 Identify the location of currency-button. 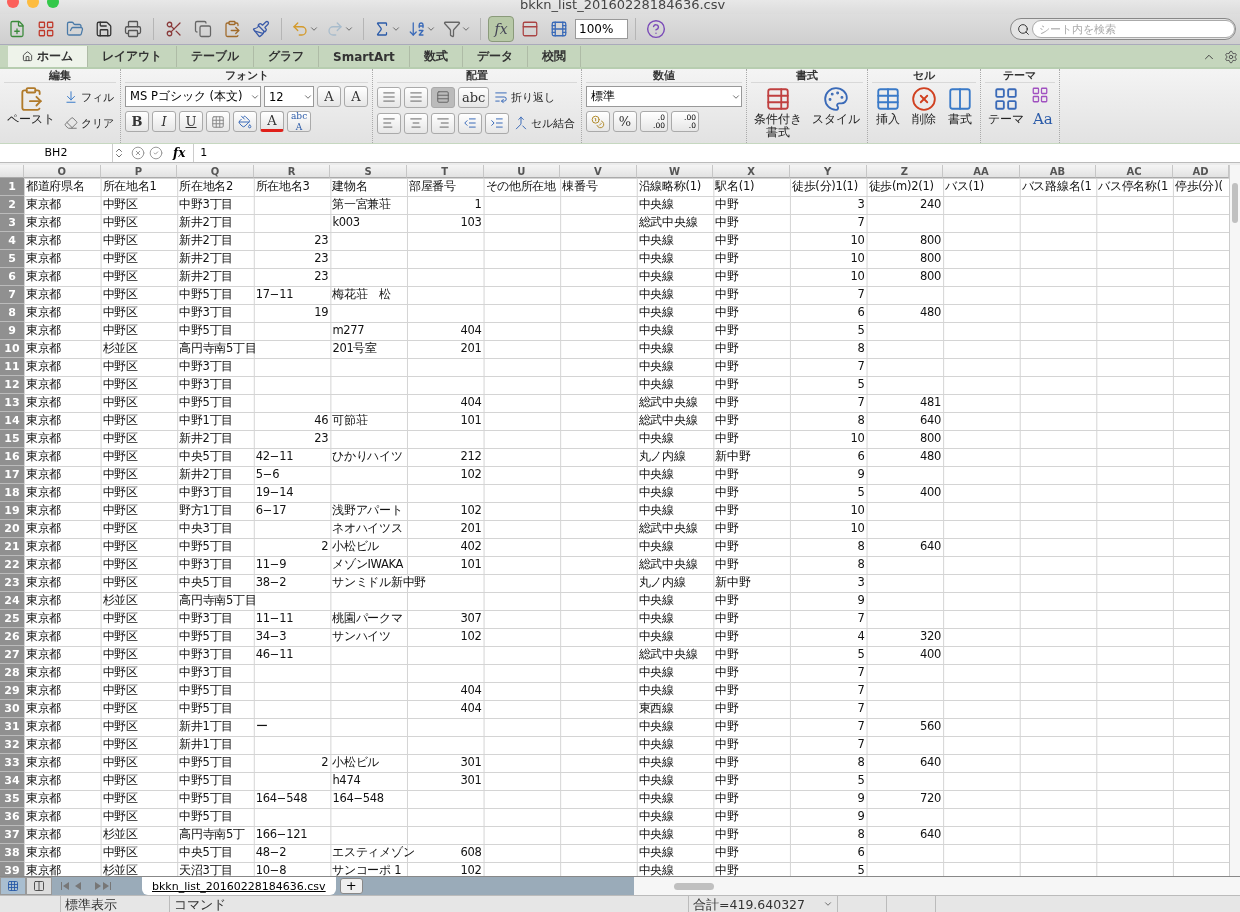
(598, 121).